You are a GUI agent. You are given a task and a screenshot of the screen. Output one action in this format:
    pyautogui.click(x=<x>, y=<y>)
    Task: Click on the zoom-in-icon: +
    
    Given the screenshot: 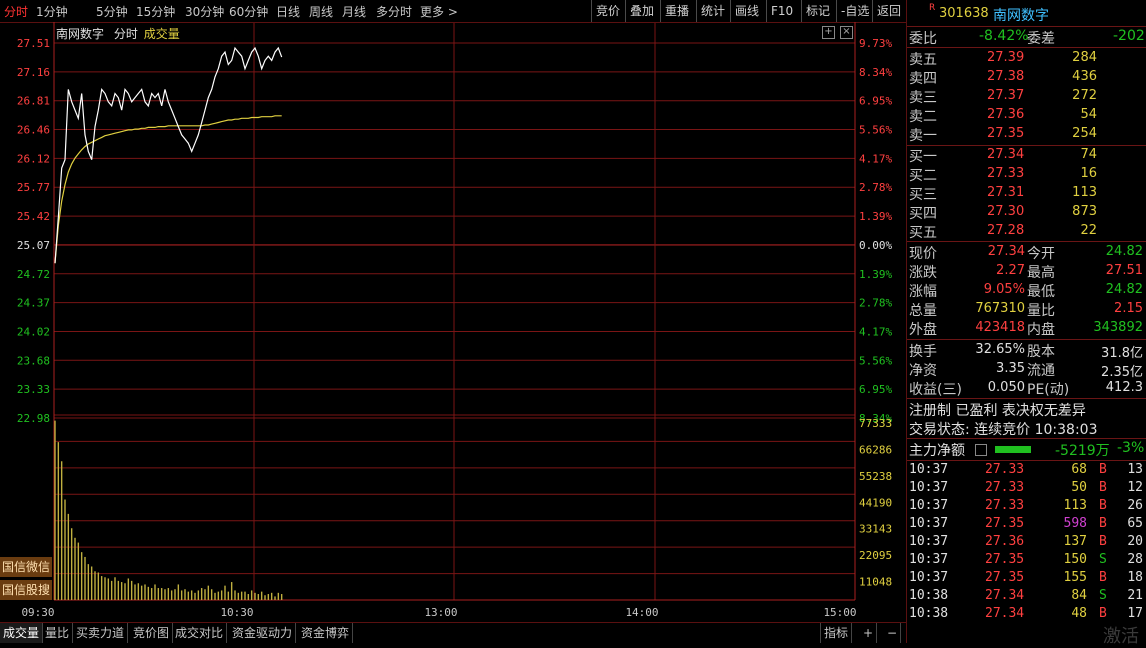 What is the action you would take?
    pyautogui.click(x=828, y=32)
    